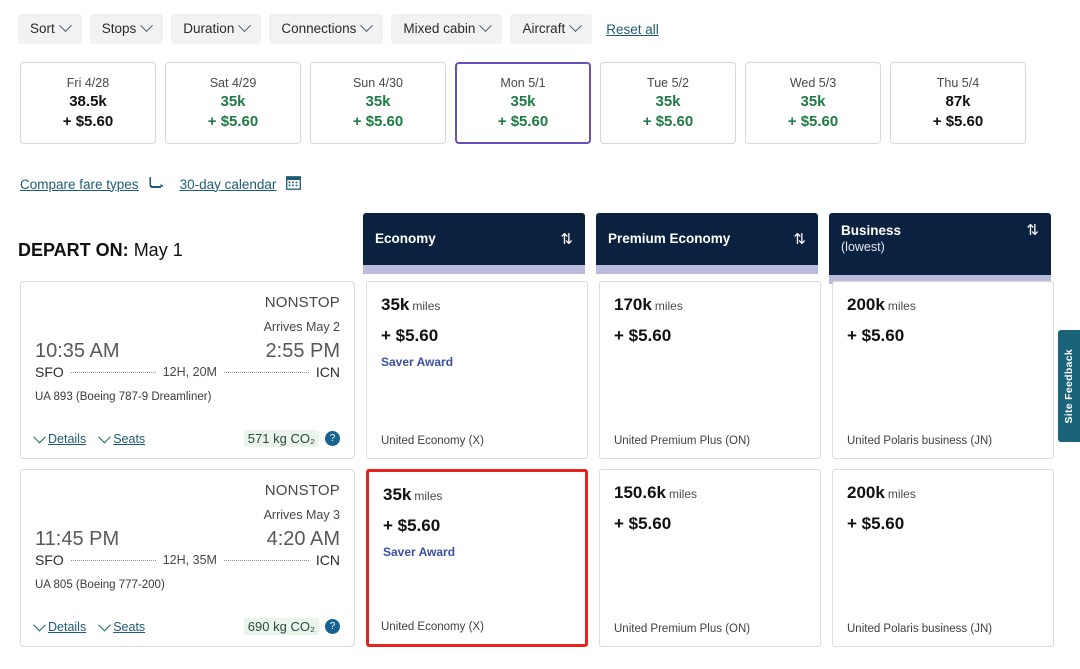  Describe the element at coordinates (77, 539) in the screenshot. I see `departure-time: 11:45 PM` at that location.